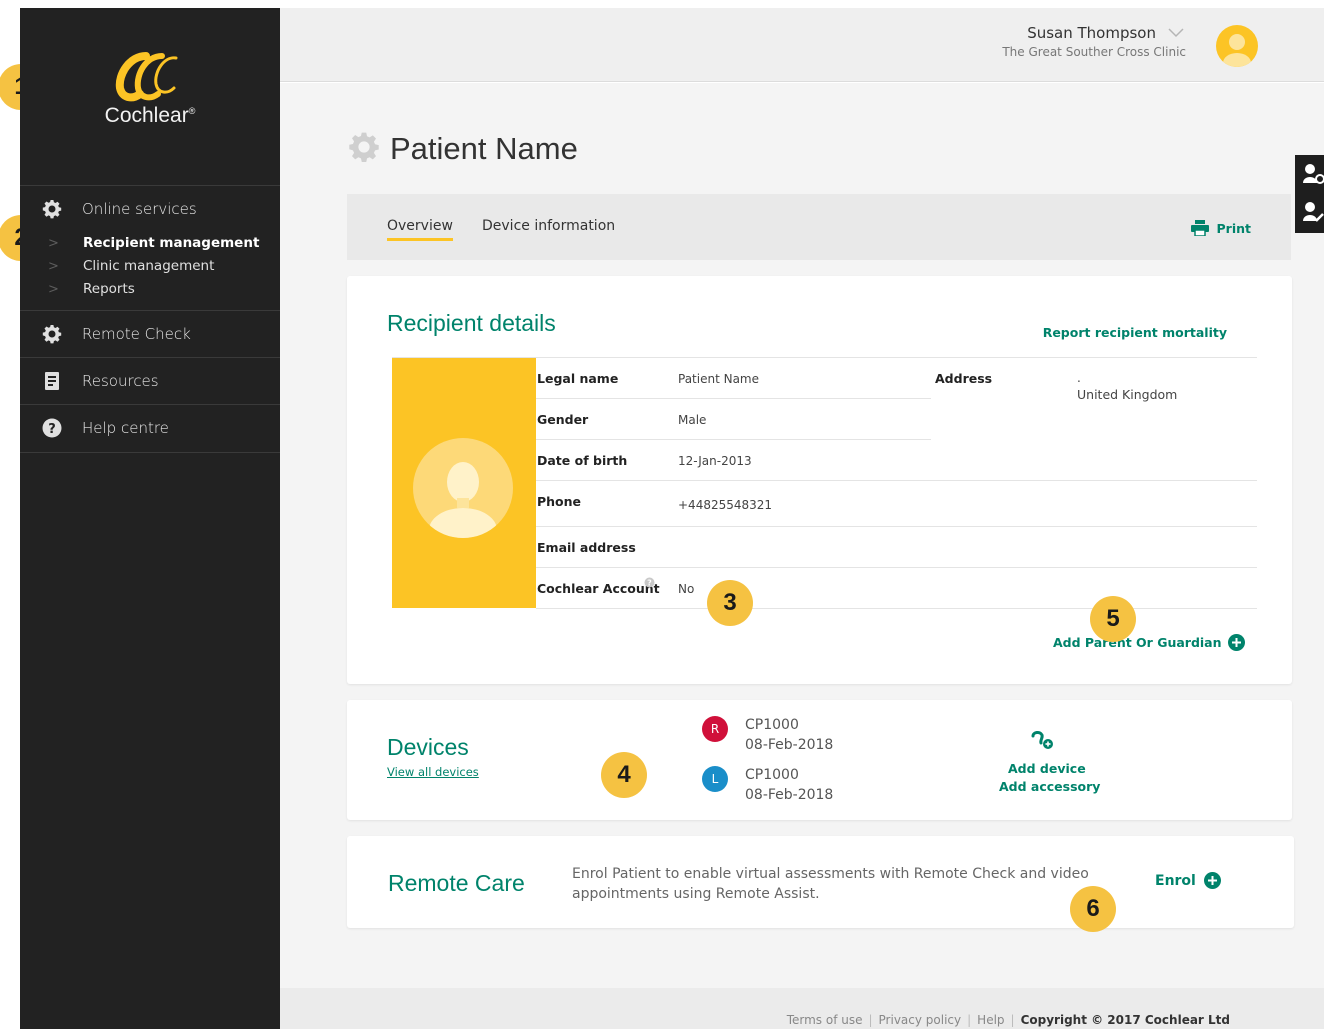 The image size is (1324, 1029). Describe the element at coordinates (125, 428) in the screenshot. I see `nav-item-label: Help centre` at that location.